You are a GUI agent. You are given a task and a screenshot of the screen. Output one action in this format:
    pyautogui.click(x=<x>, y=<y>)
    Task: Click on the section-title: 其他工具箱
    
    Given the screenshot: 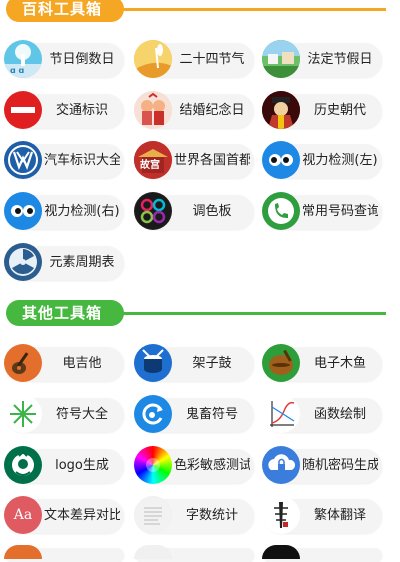 What is the action you would take?
    pyautogui.click(x=65, y=313)
    